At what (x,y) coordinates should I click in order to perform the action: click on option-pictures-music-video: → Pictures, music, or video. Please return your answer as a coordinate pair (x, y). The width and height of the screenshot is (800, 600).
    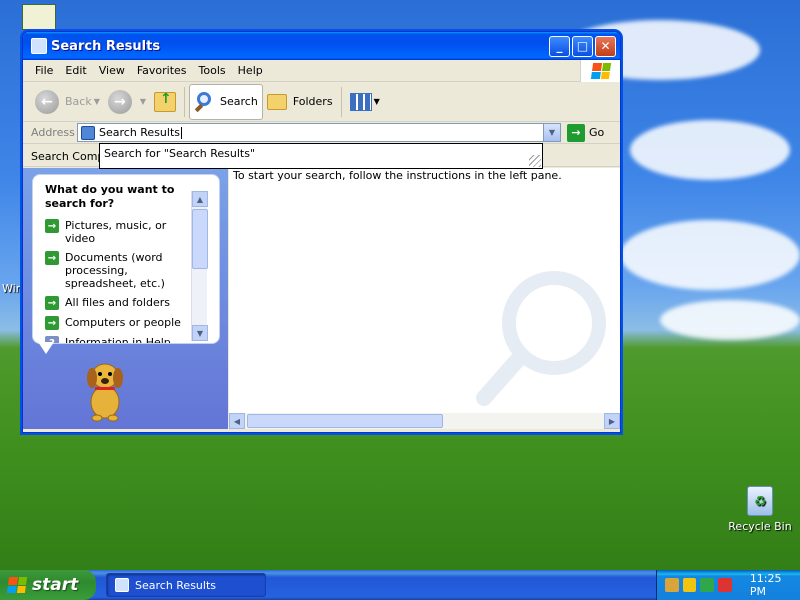
    Looking at the image, I should click on (117, 232).